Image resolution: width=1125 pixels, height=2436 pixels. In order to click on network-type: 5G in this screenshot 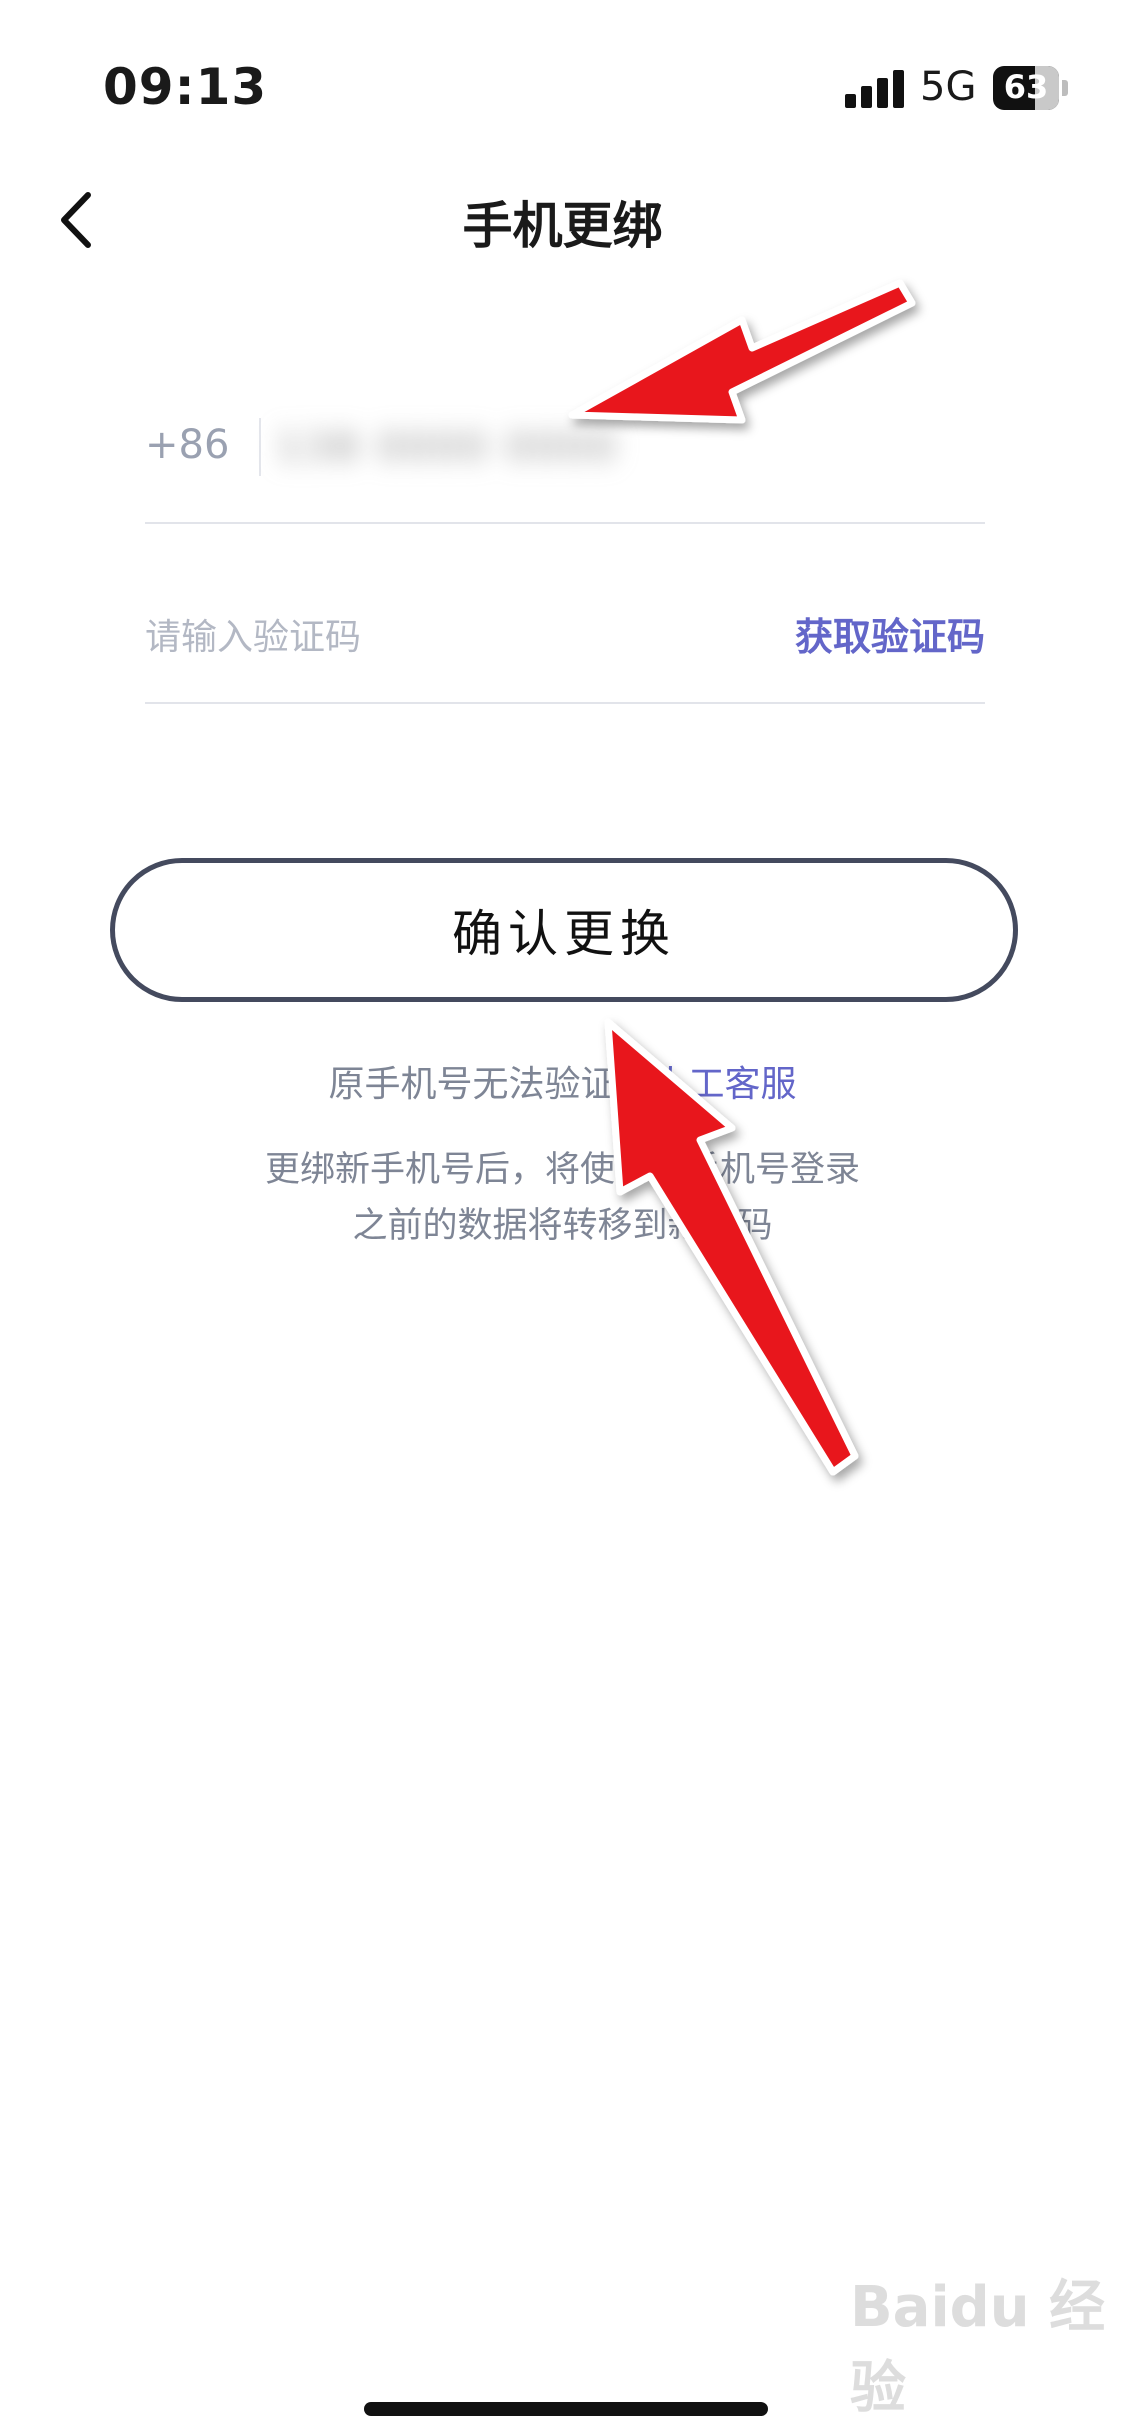, I will do `click(948, 87)`.